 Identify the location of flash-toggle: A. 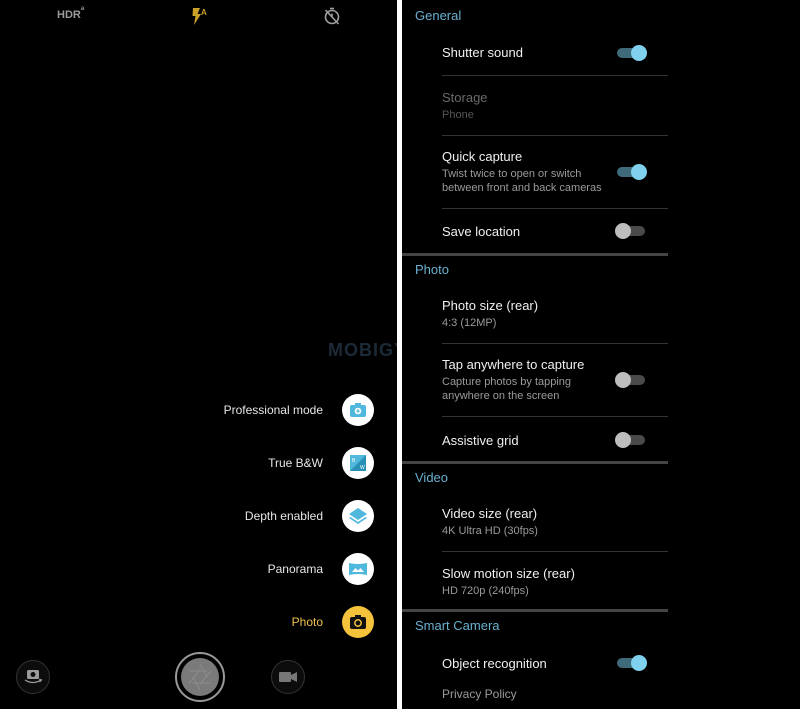
(200, 15).